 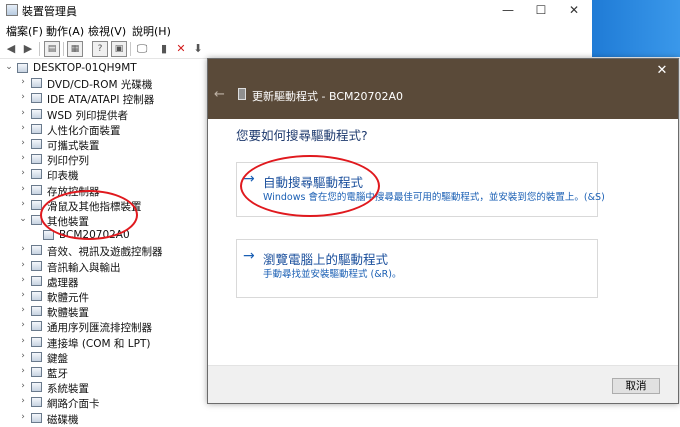 What do you see at coordinates (105, 144) in the screenshot?
I see `tree-item: › 可攜式裝置` at bounding box center [105, 144].